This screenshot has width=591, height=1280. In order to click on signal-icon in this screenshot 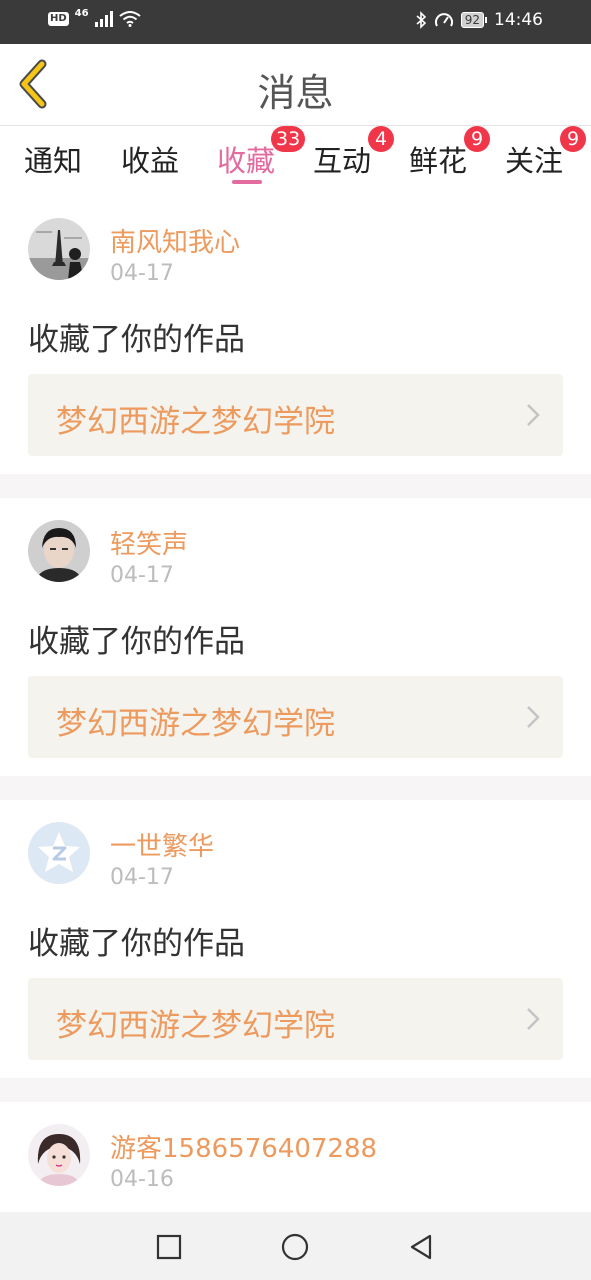, I will do `click(103, 19)`.